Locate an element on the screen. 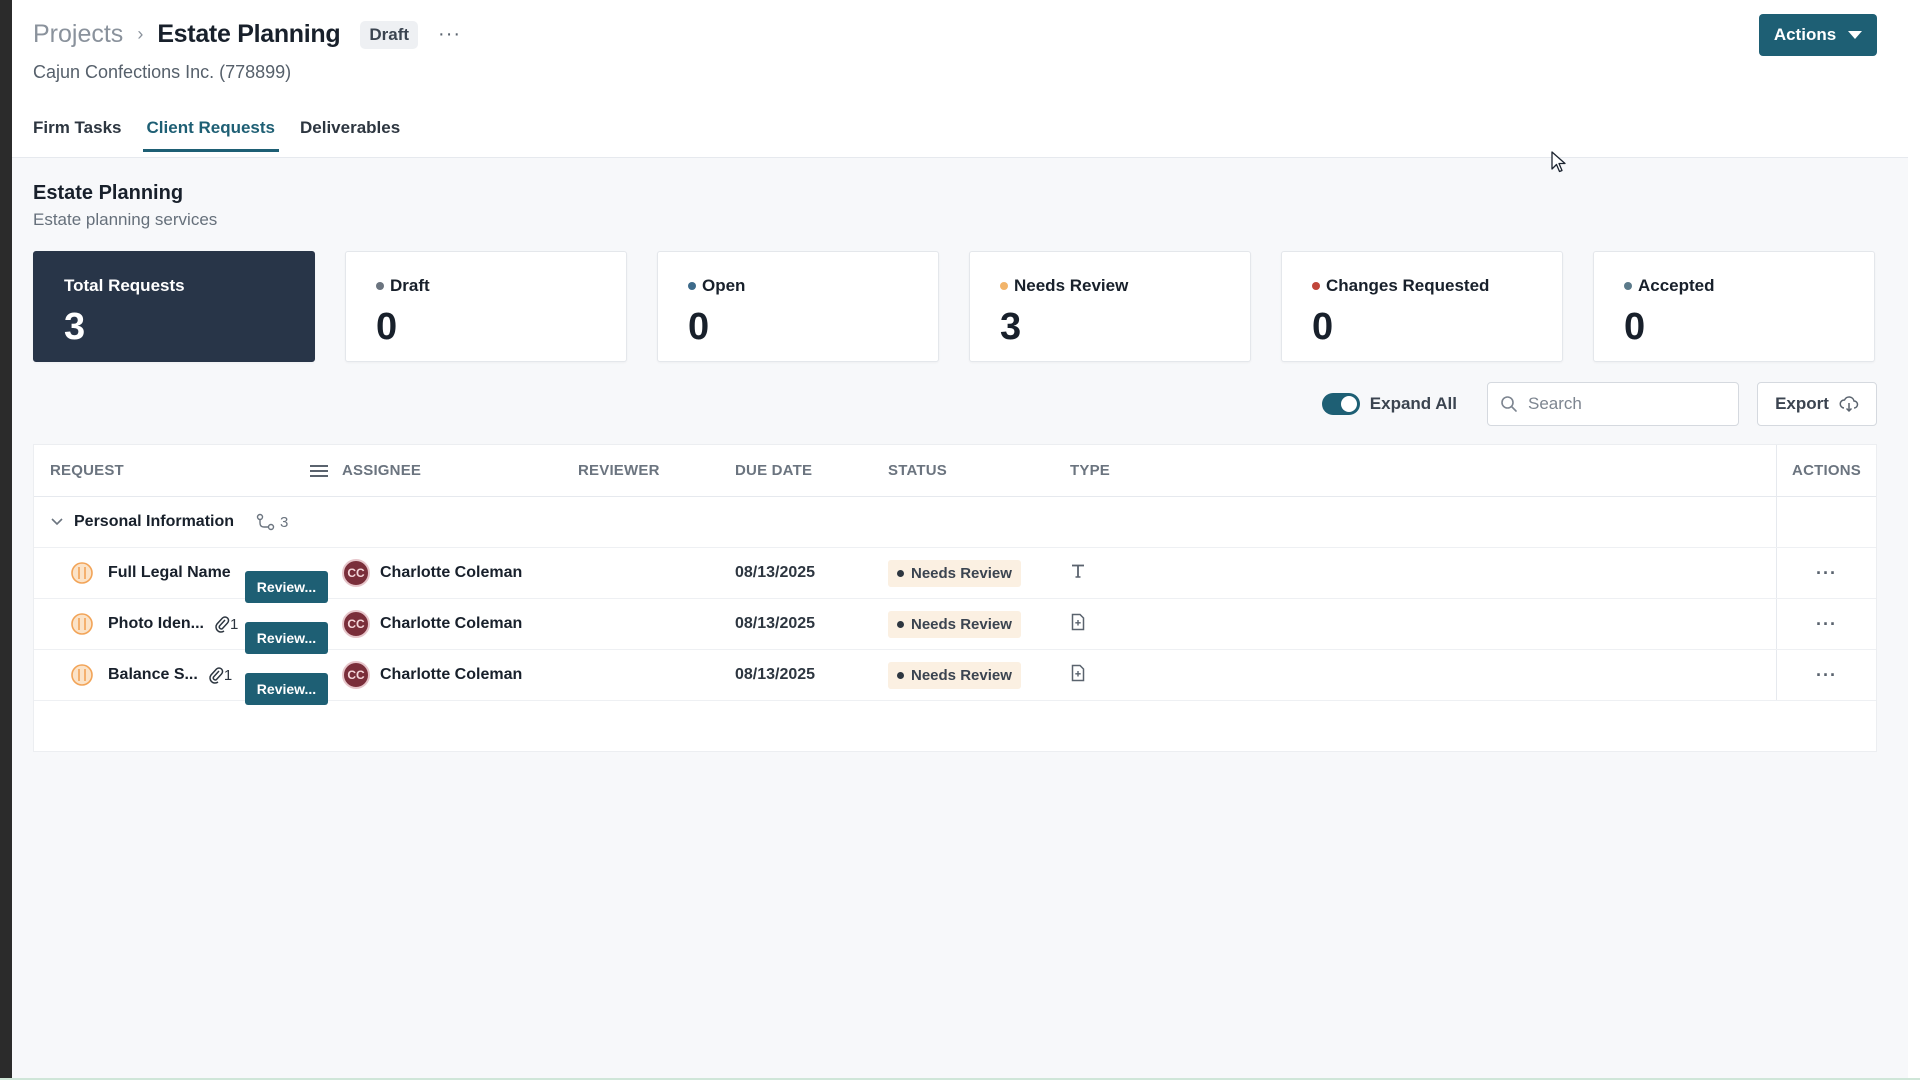 This screenshot has width=1920, height=1080. breadcrumb: Projects › Estate Planning Draft ··· is located at coordinates (247, 34).